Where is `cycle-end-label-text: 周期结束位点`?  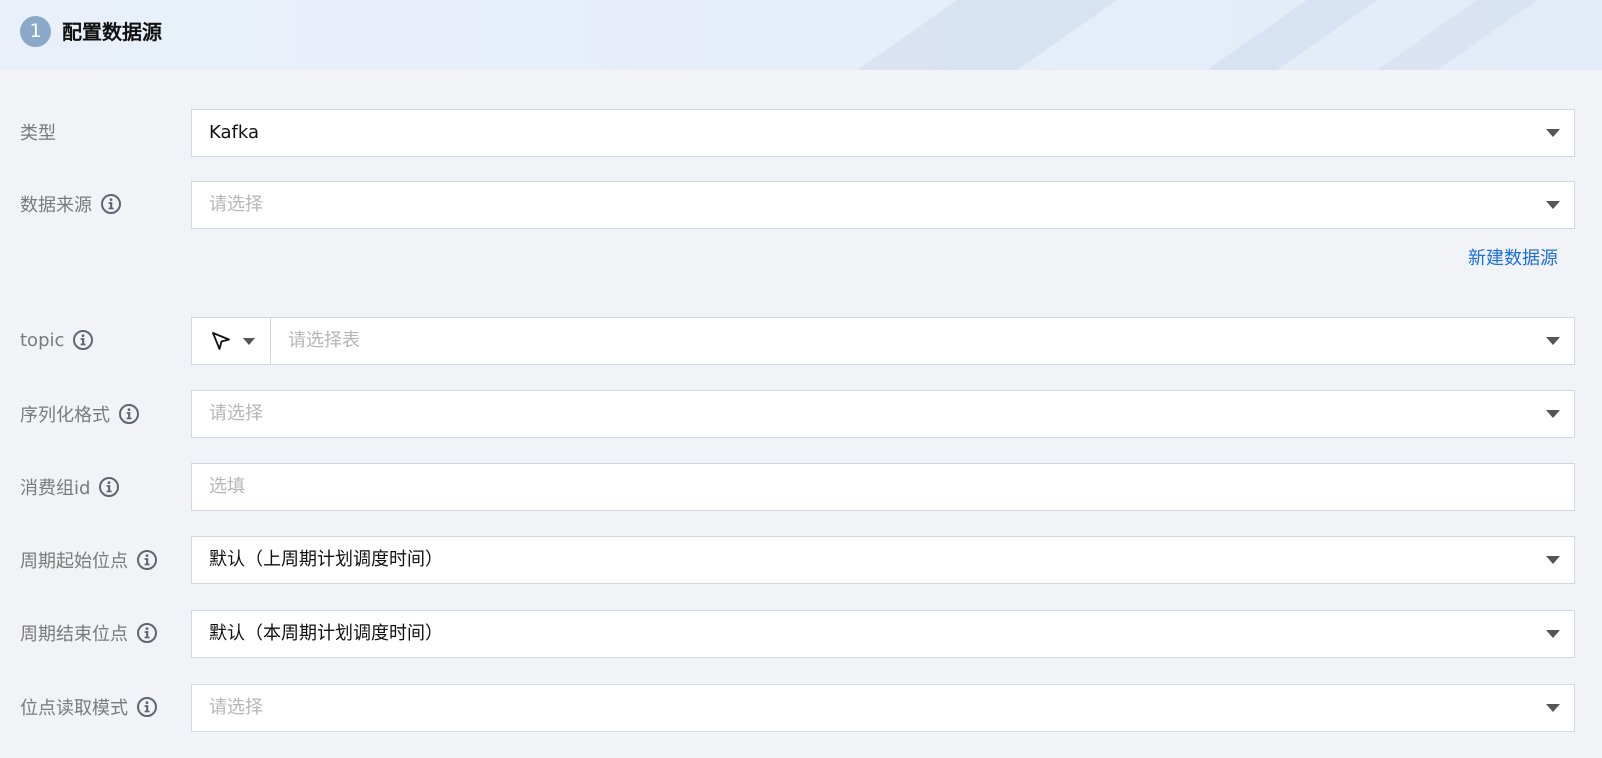 cycle-end-label-text: 周期结束位点 is located at coordinates (74, 634).